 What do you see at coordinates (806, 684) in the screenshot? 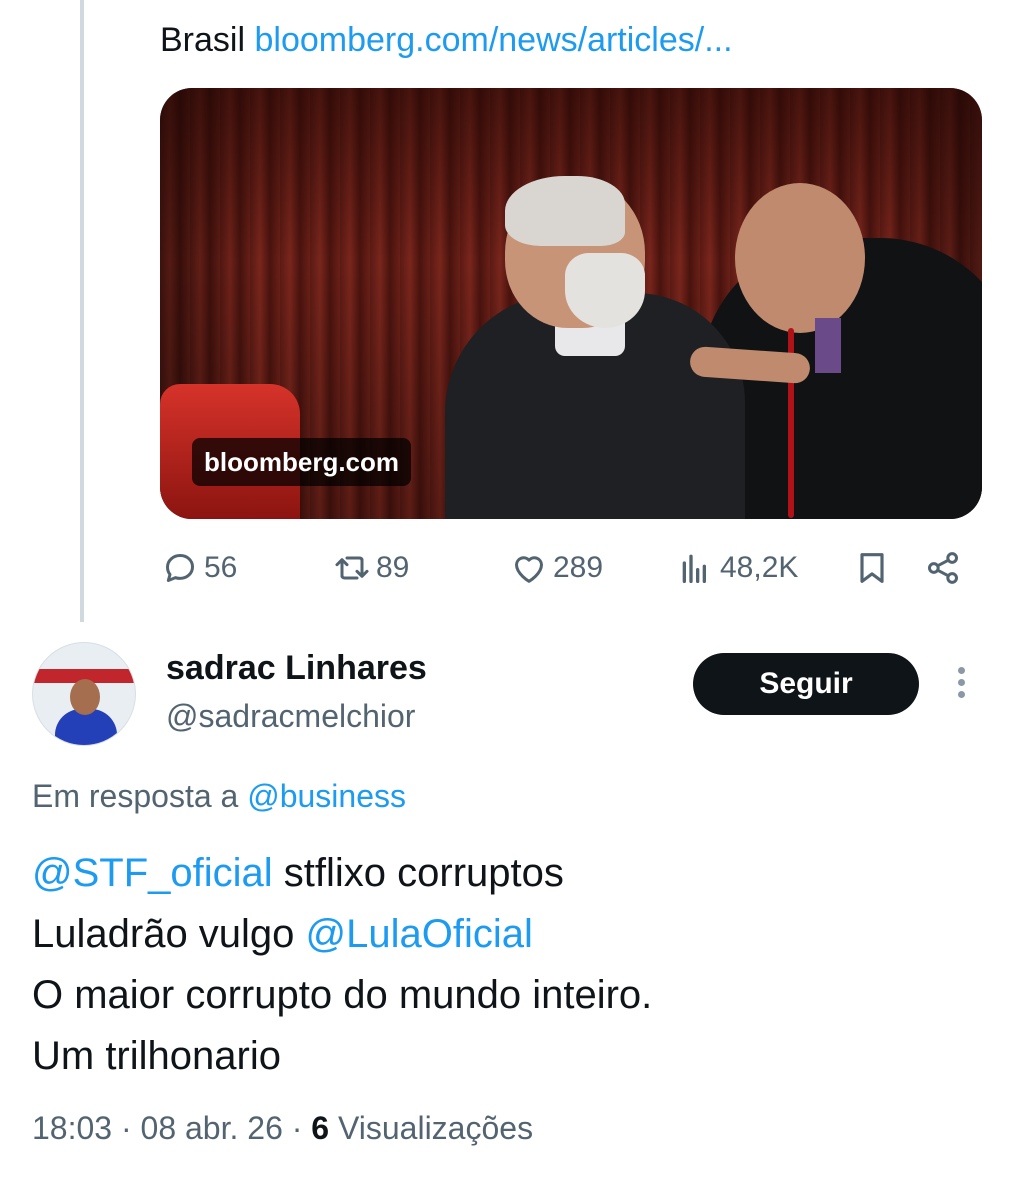
I see `follow-button: Seguir` at bounding box center [806, 684].